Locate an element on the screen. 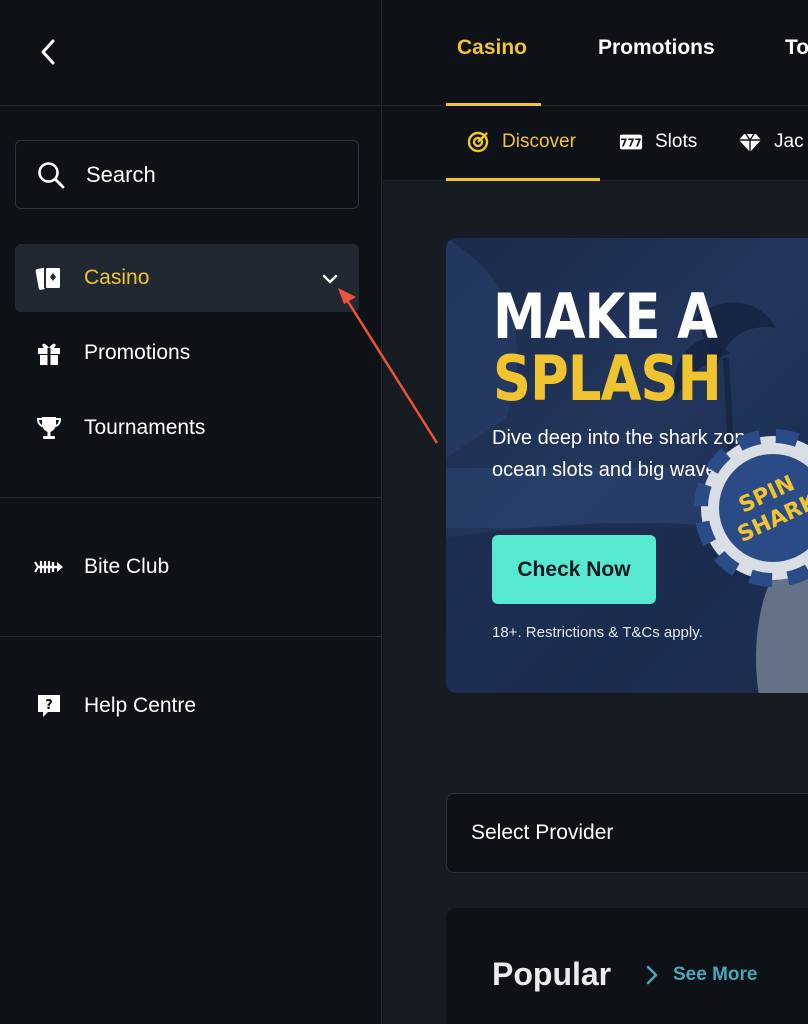 Image resolution: width=808 pixels, height=1024 pixels. chevron-left-icon is located at coordinates (48, 52).